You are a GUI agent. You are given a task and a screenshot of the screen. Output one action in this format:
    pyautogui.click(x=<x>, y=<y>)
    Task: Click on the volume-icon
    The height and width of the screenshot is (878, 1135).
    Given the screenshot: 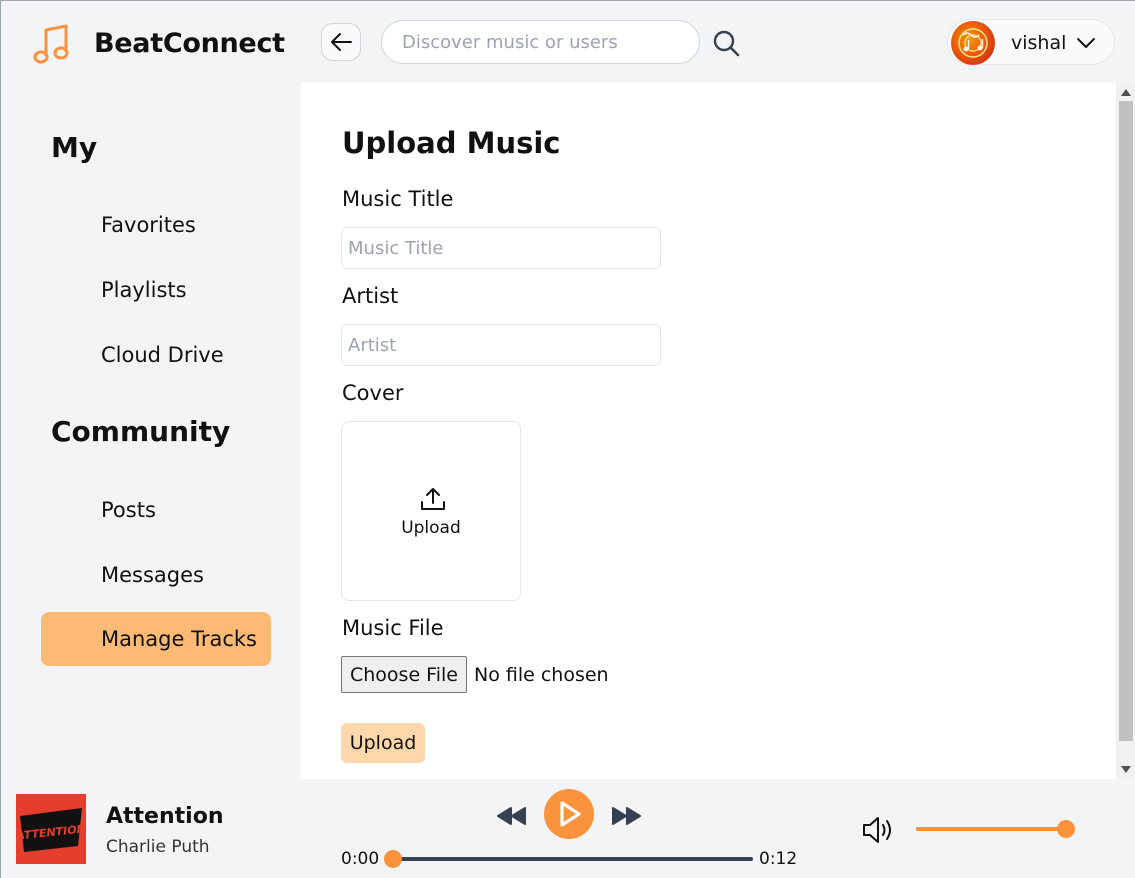 What is the action you would take?
    pyautogui.click(x=878, y=830)
    